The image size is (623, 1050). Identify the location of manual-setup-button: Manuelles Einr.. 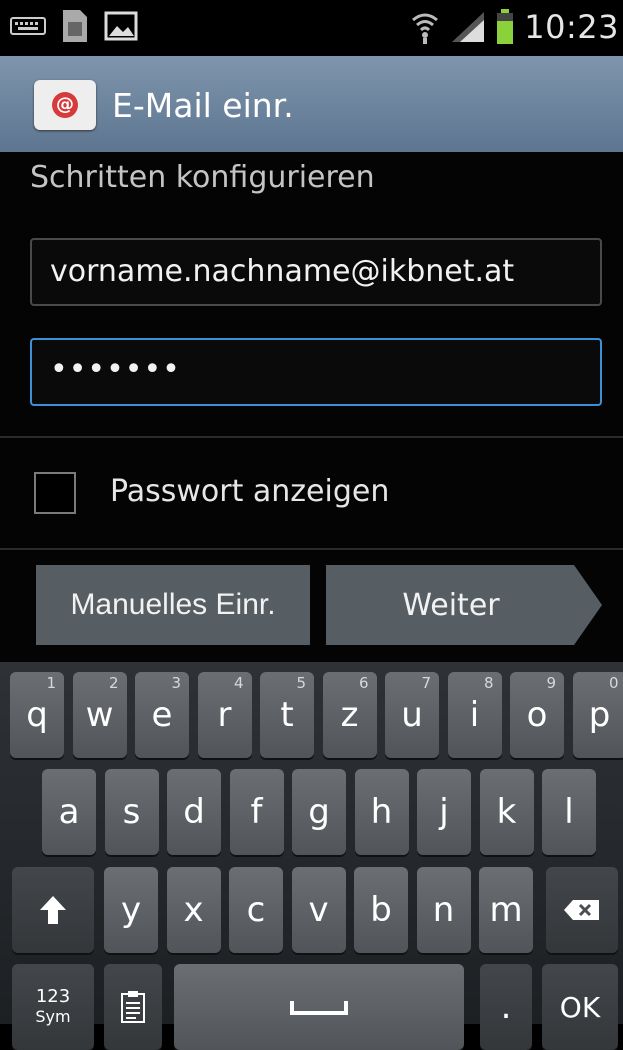
(173, 605).